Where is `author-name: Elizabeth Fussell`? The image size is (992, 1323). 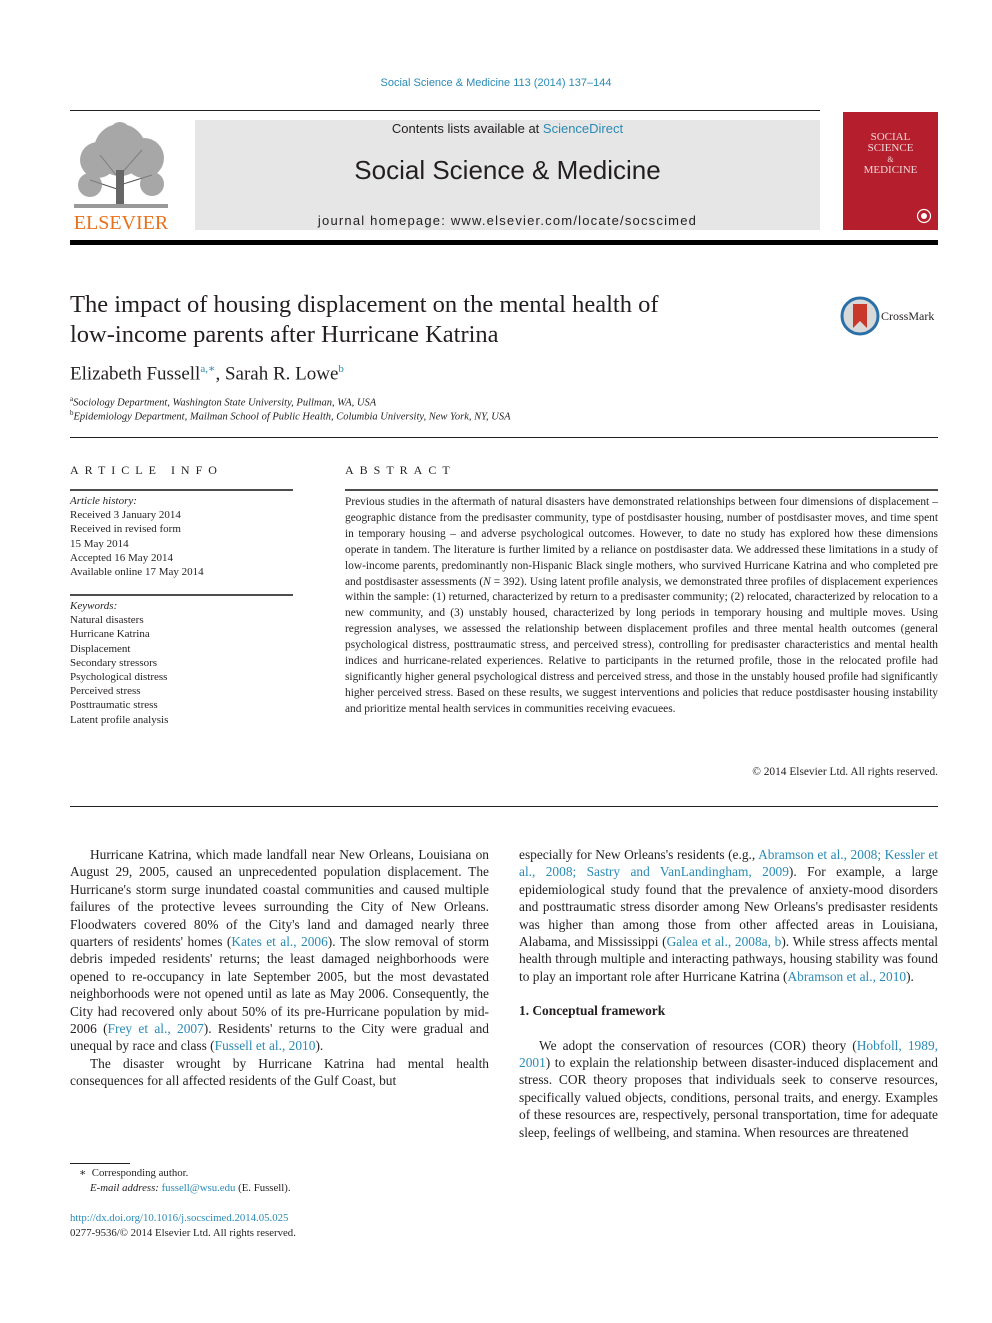
author-name: Elizabeth Fussell is located at coordinates (135, 373).